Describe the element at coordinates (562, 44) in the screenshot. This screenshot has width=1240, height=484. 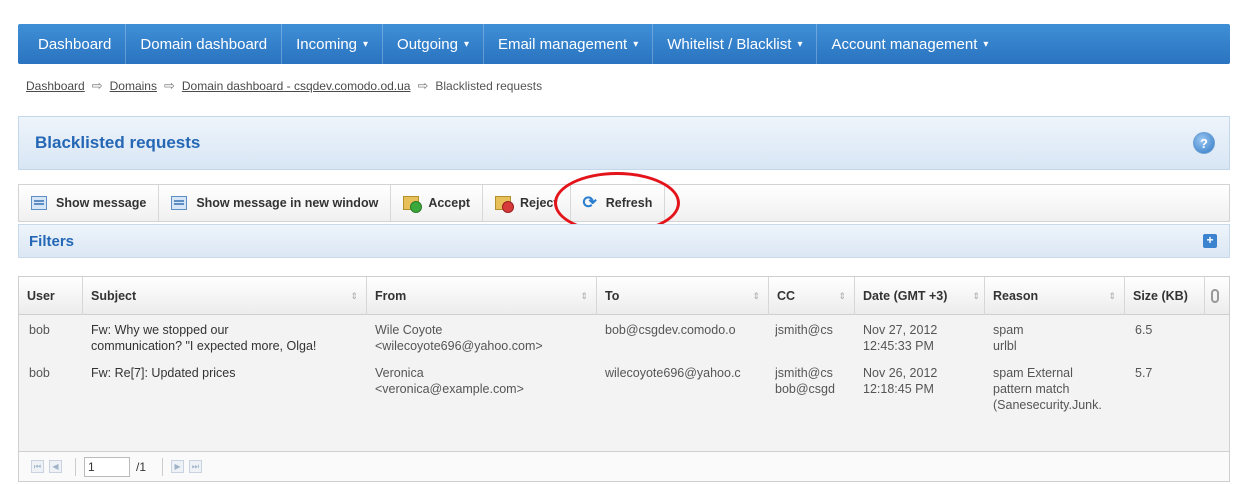
I see `nav-label: Email management` at that location.